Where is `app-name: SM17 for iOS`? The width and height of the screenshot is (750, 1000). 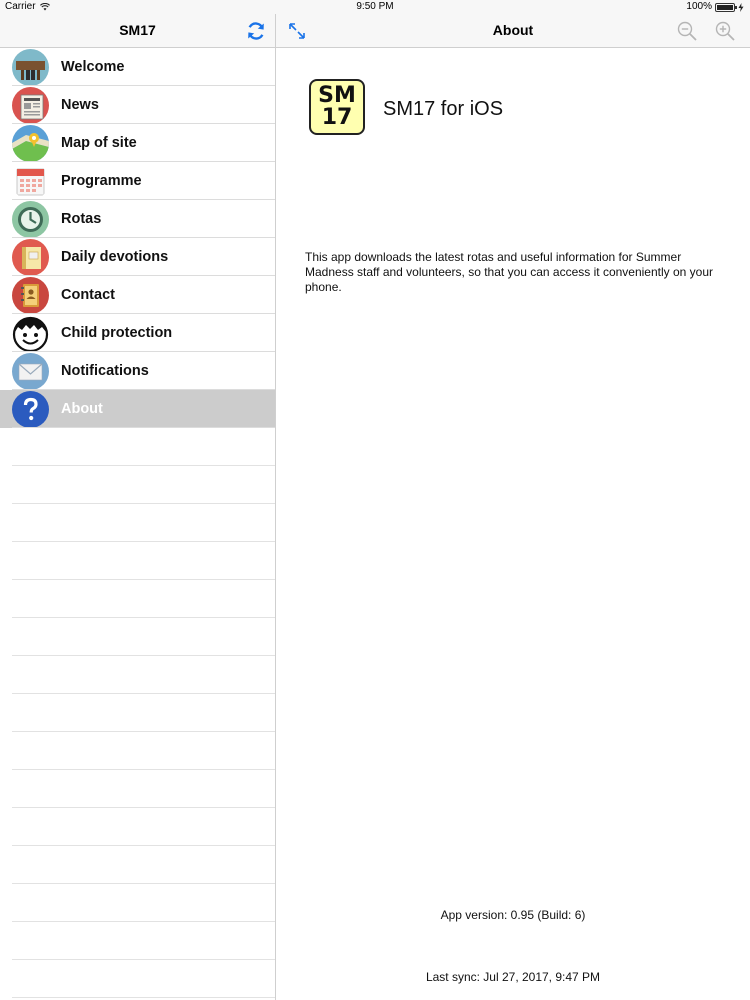
app-name: SM17 for iOS is located at coordinates (443, 109).